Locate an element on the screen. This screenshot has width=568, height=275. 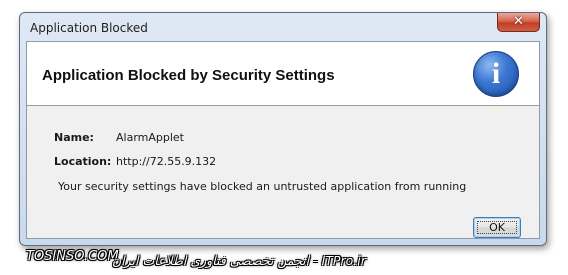
location-value: http://72.55.9.132 is located at coordinates (166, 161).